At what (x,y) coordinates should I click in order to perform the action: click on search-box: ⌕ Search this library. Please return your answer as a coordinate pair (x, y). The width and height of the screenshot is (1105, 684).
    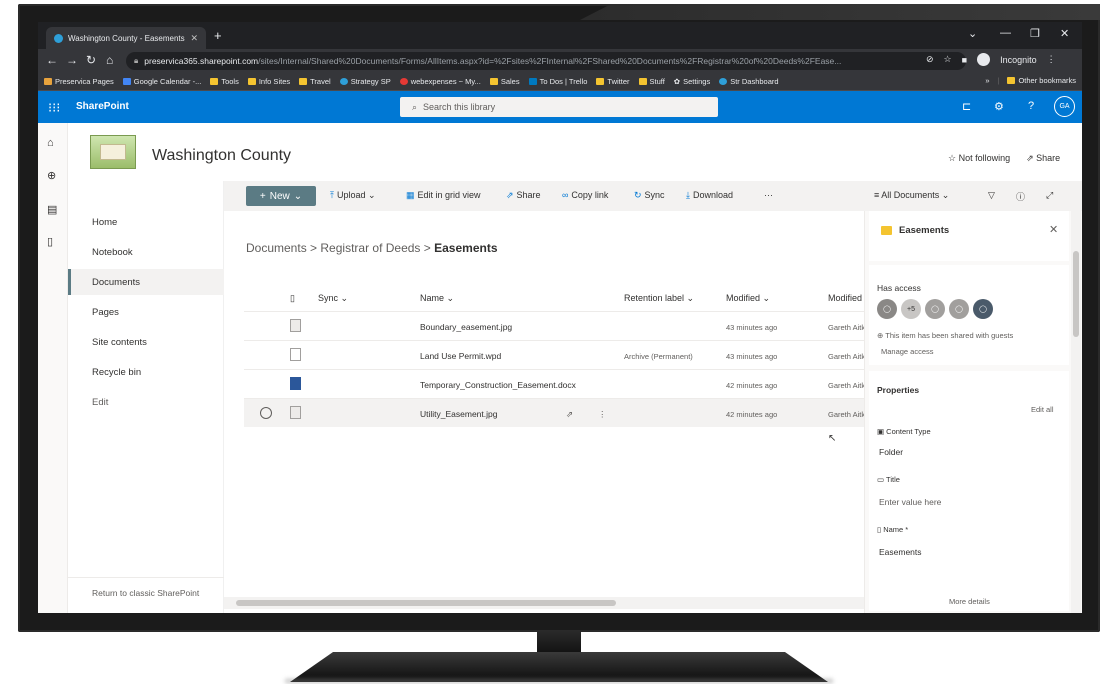
    Looking at the image, I should click on (559, 107).